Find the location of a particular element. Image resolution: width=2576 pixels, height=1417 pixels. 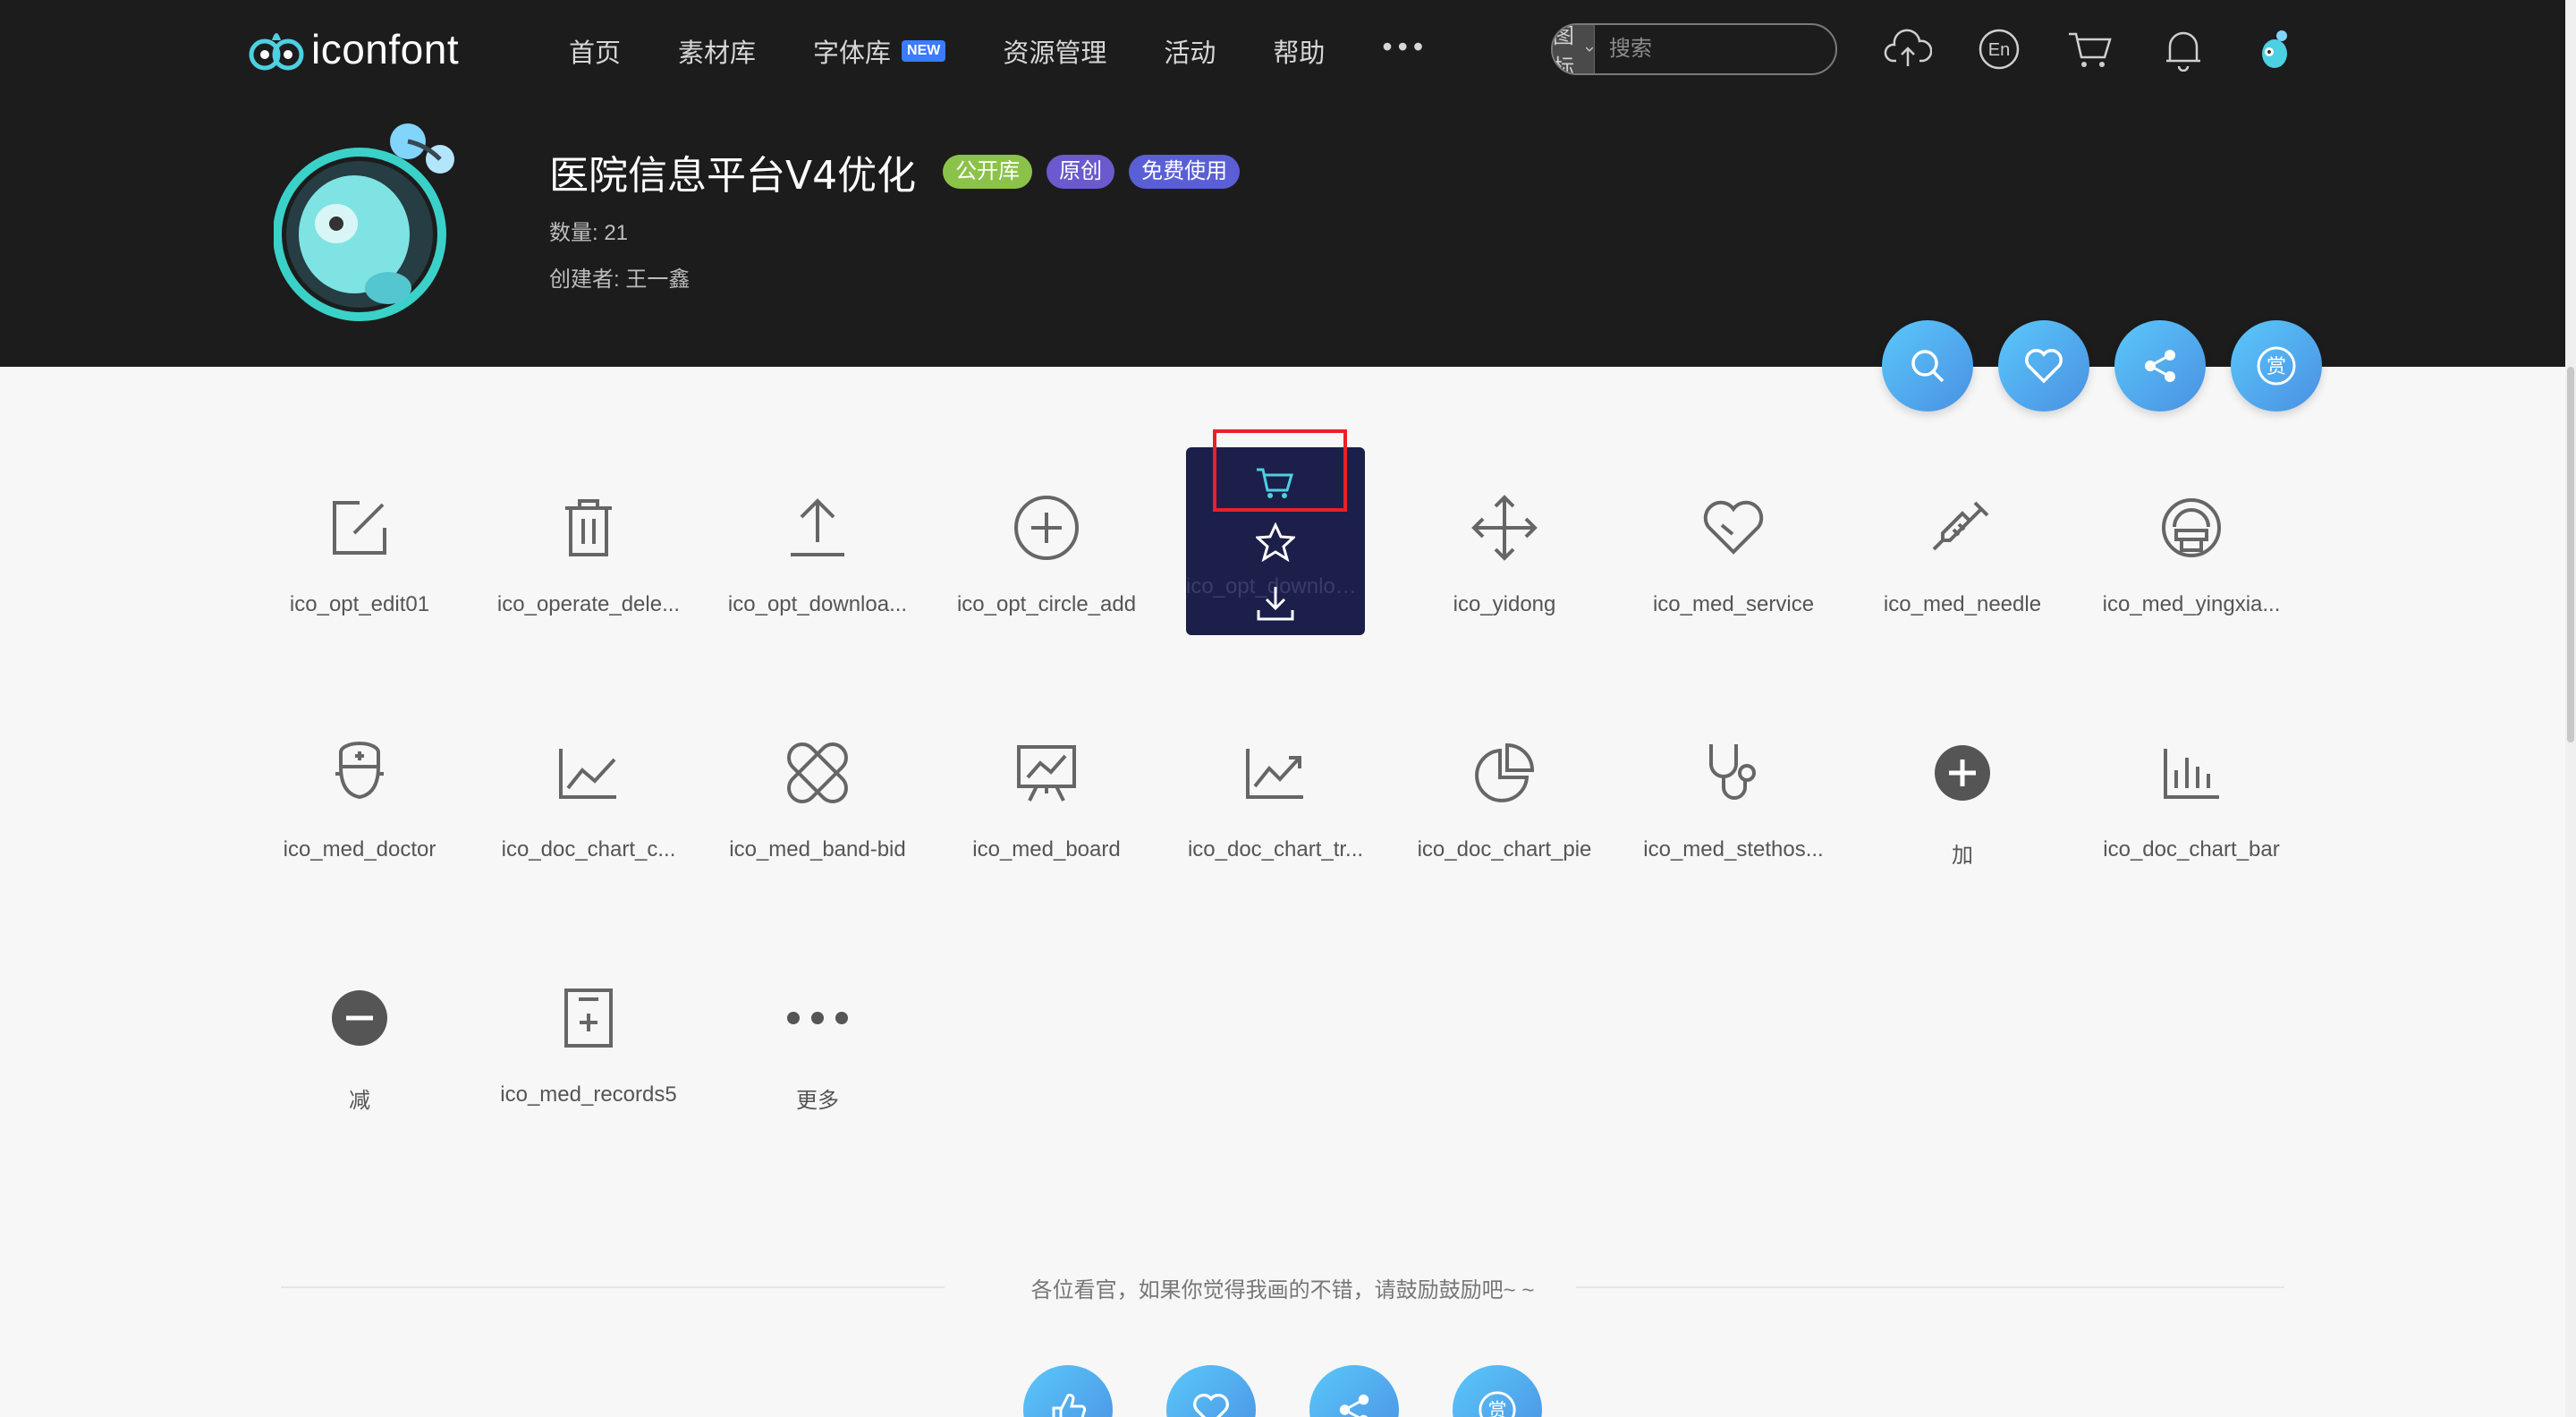

icon-name: ico_med_band-bid is located at coordinates (817, 849).